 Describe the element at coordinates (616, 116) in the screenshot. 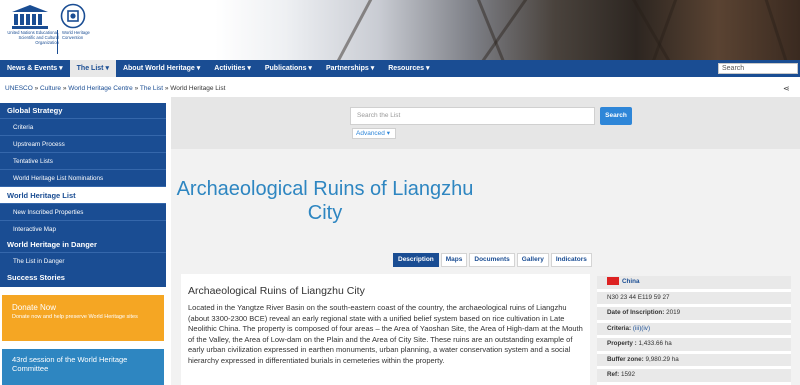

I see `list-search-button: Search` at that location.